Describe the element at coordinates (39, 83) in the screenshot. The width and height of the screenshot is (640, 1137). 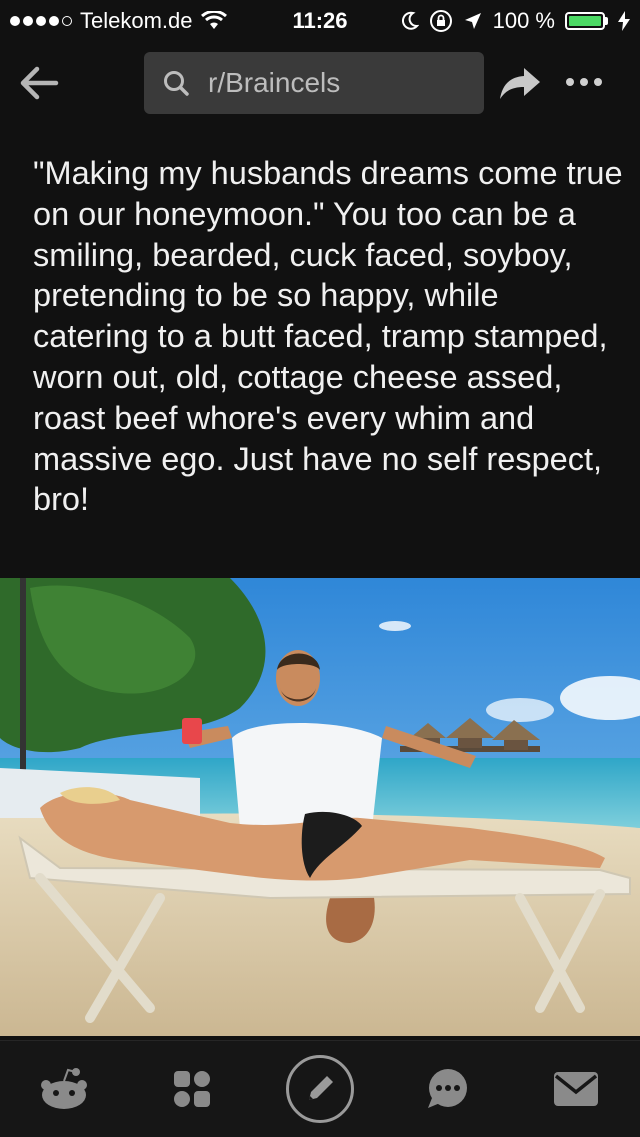
I see `back-arrow-icon` at that location.